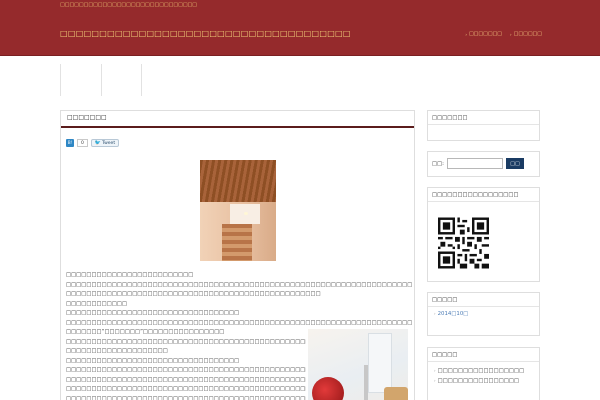 The width and height of the screenshot is (600, 400). I want to click on post-paragraph: □□□□□□□□□□□□, so click(97, 303).